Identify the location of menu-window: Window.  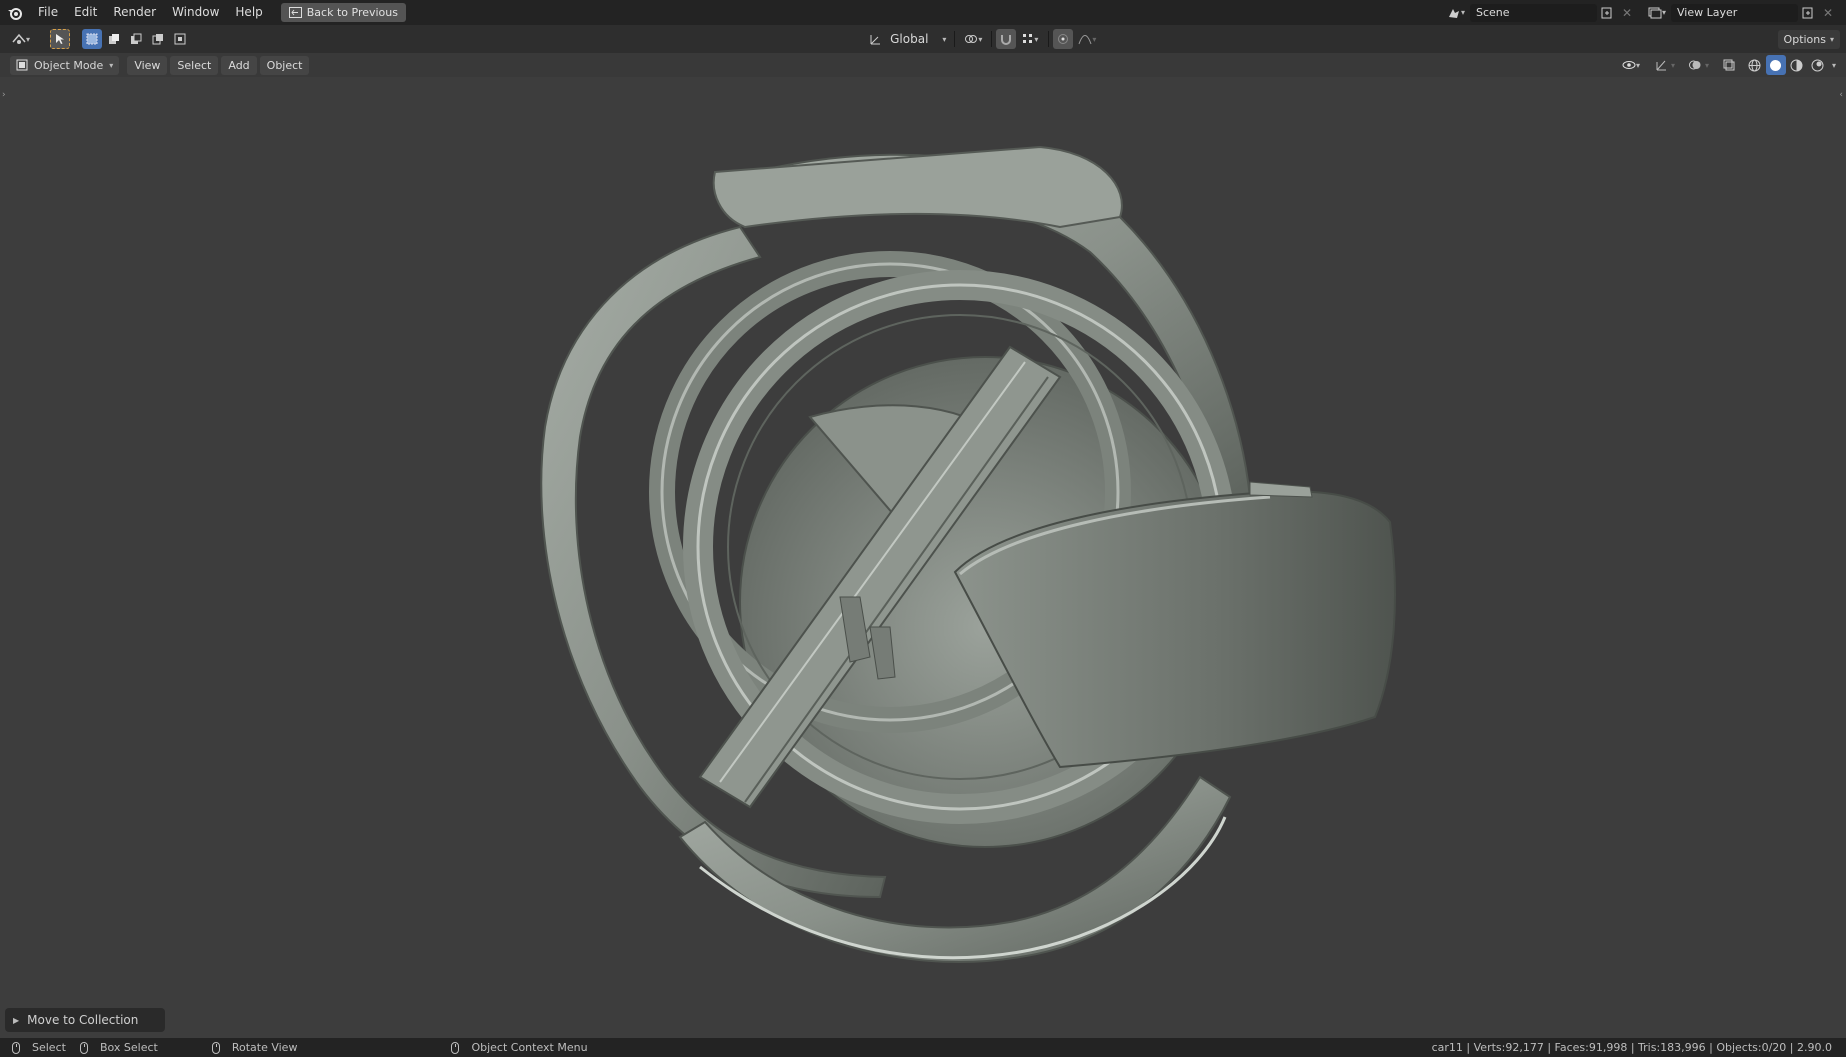
(195, 12).